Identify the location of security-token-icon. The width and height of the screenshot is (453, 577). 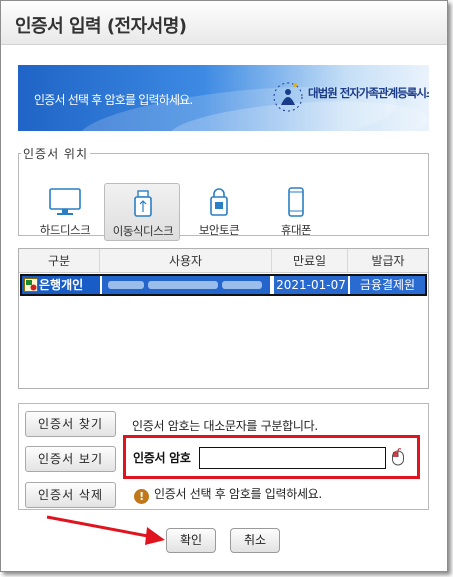
(219, 202).